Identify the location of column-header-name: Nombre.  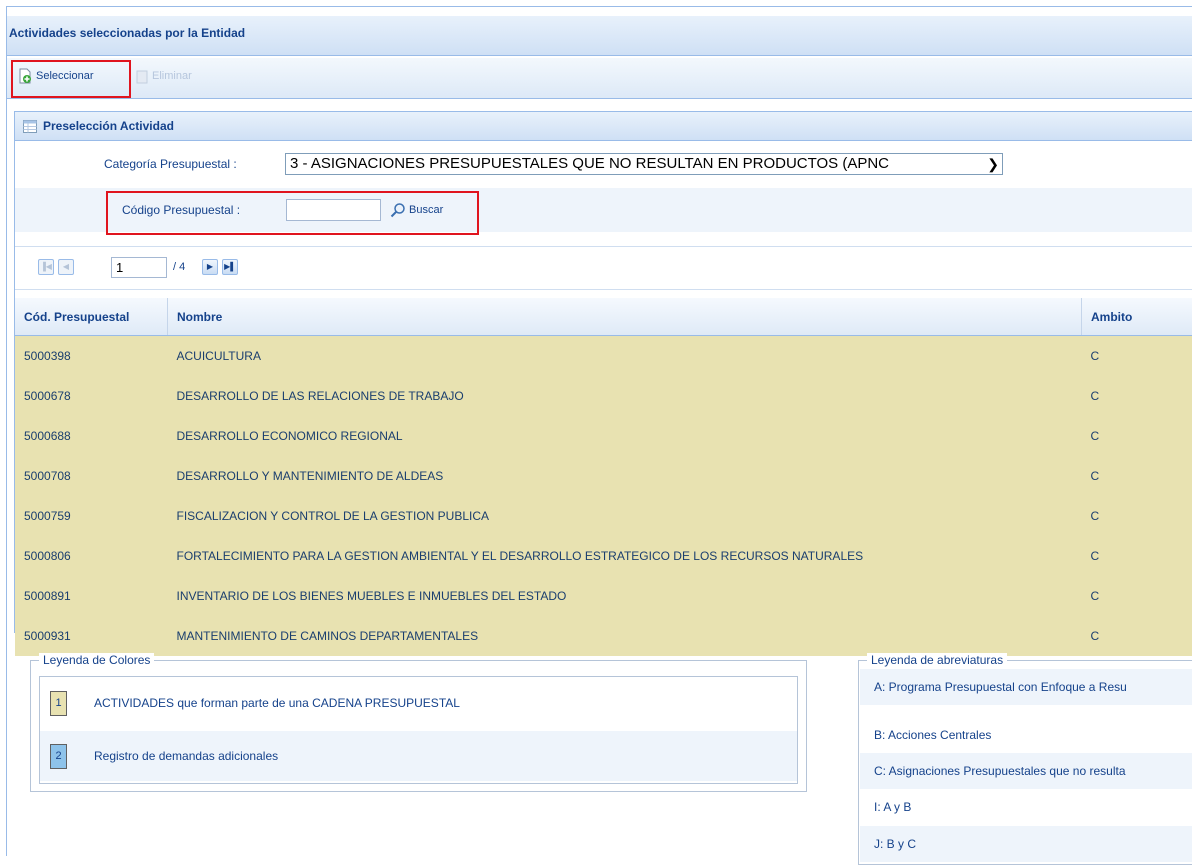
(625, 317).